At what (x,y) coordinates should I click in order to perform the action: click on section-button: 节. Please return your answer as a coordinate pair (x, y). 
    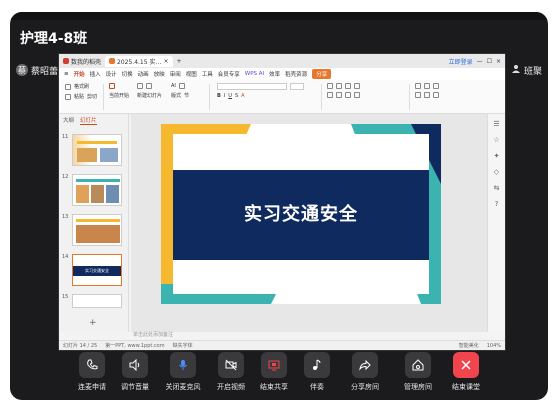
    Looking at the image, I should click on (186, 95).